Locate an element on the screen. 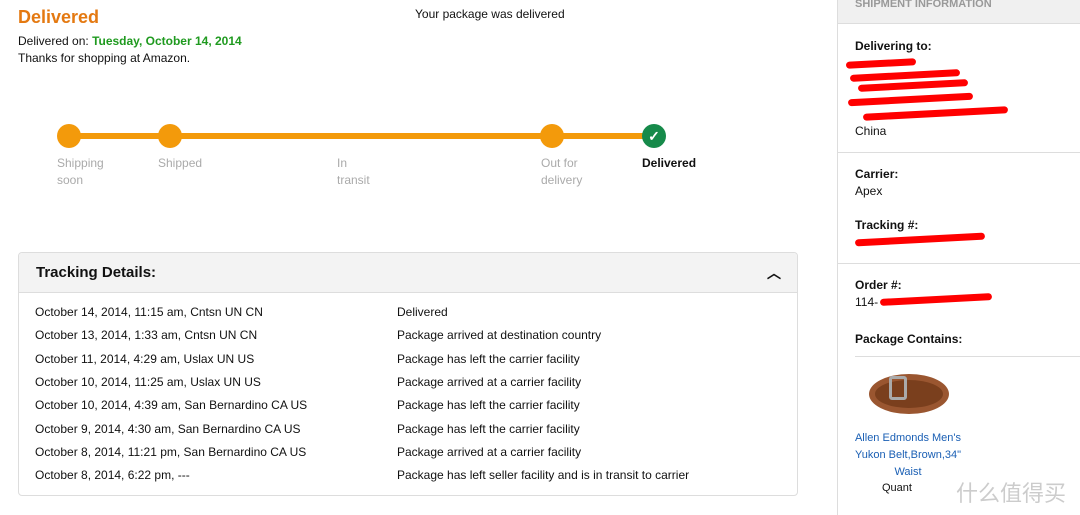 The height and width of the screenshot is (515, 1080). delivering-label: Delivering to: is located at coordinates (893, 46).